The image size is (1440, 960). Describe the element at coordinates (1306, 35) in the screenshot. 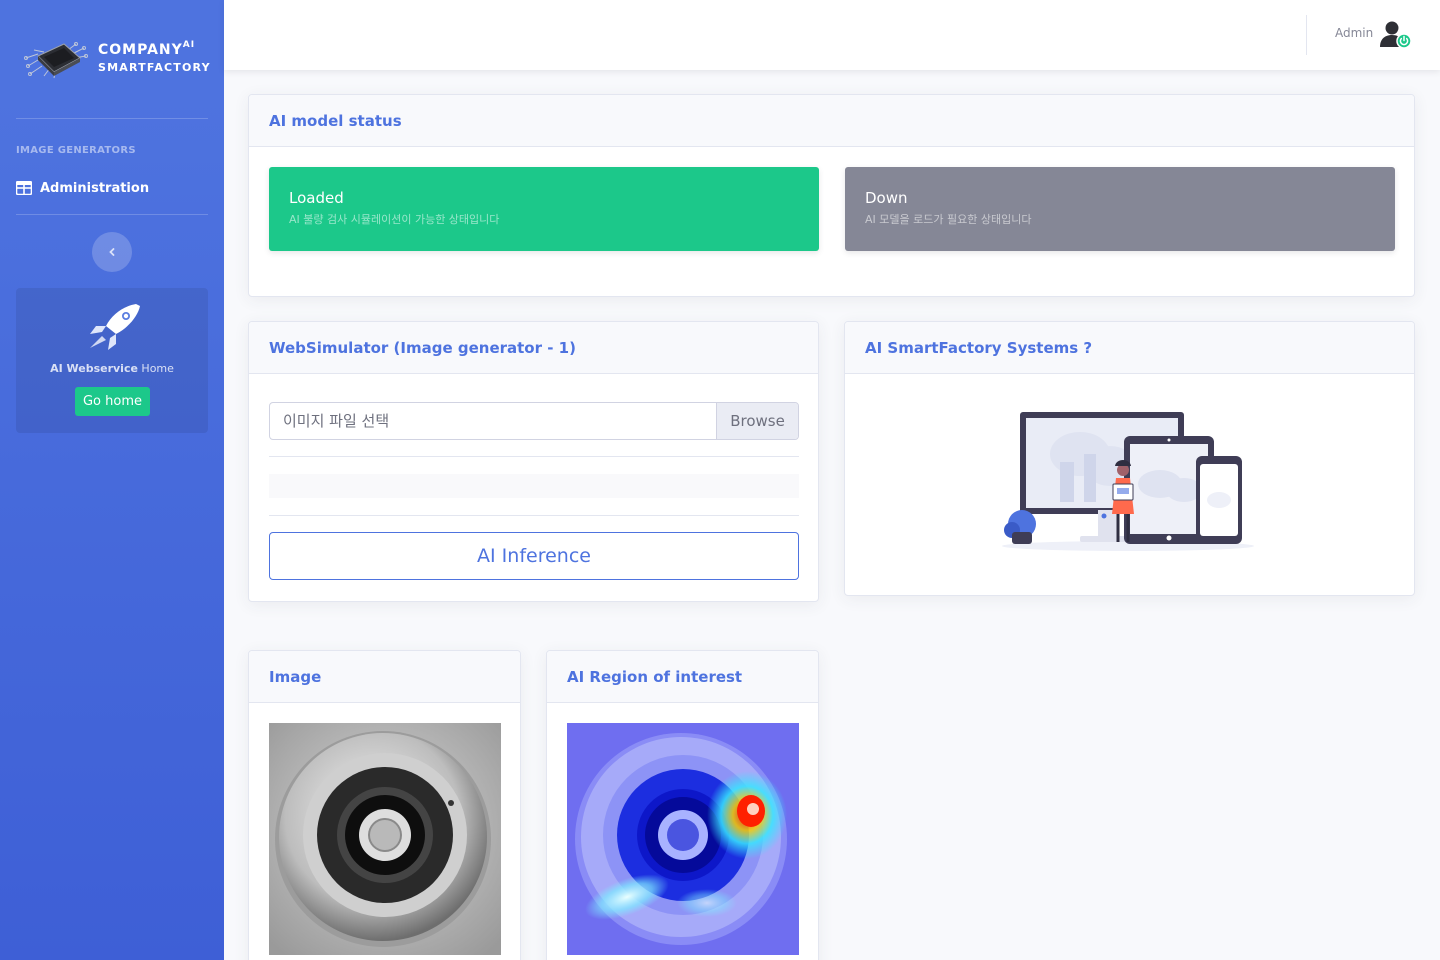

I see `topbar-divider` at that location.